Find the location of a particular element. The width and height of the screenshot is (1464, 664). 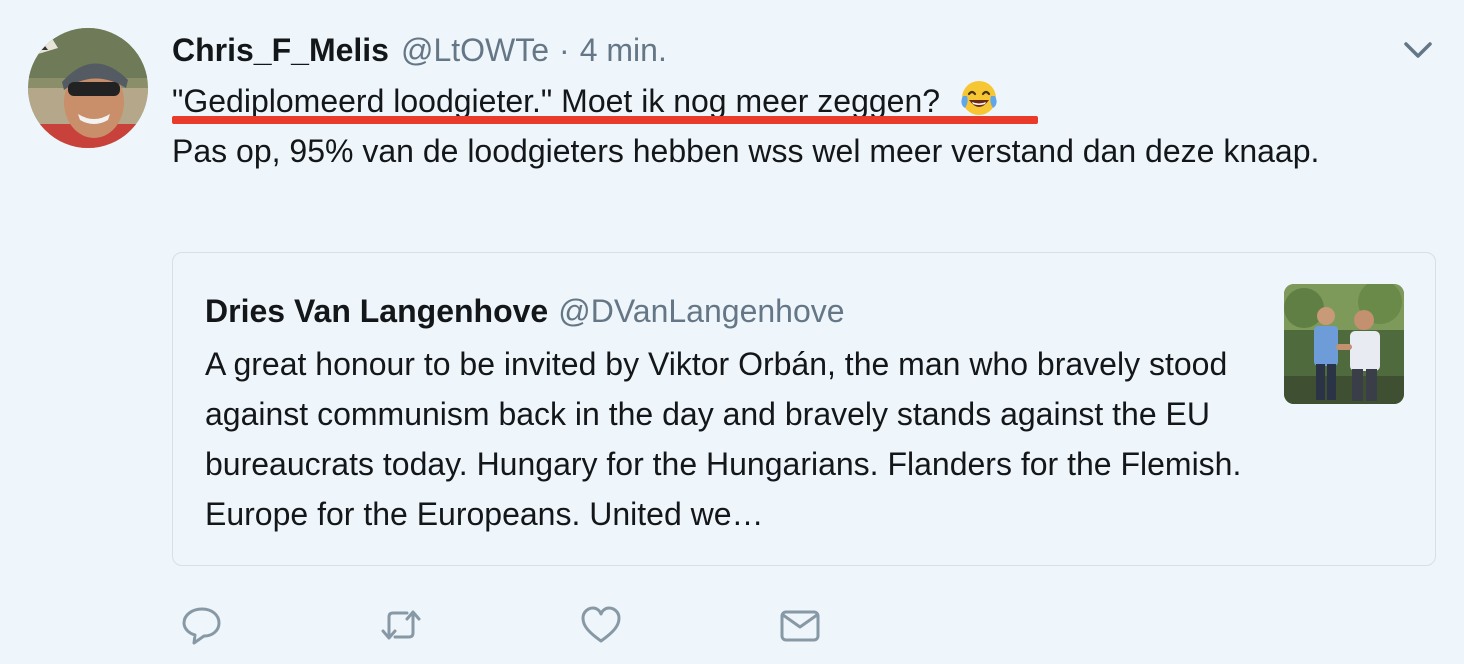

quoted-tweet-thumbnail is located at coordinates (1344, 344).